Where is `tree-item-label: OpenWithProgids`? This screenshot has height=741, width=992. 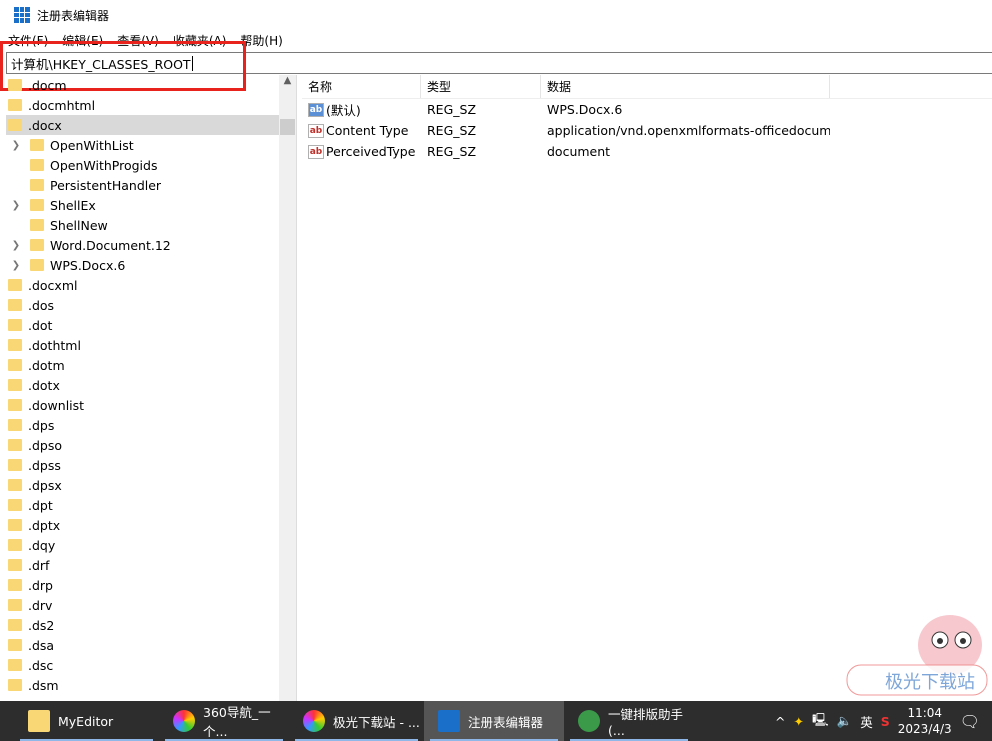 tree-item-label: OpenWithProgids is located at coordinates (104, 165).